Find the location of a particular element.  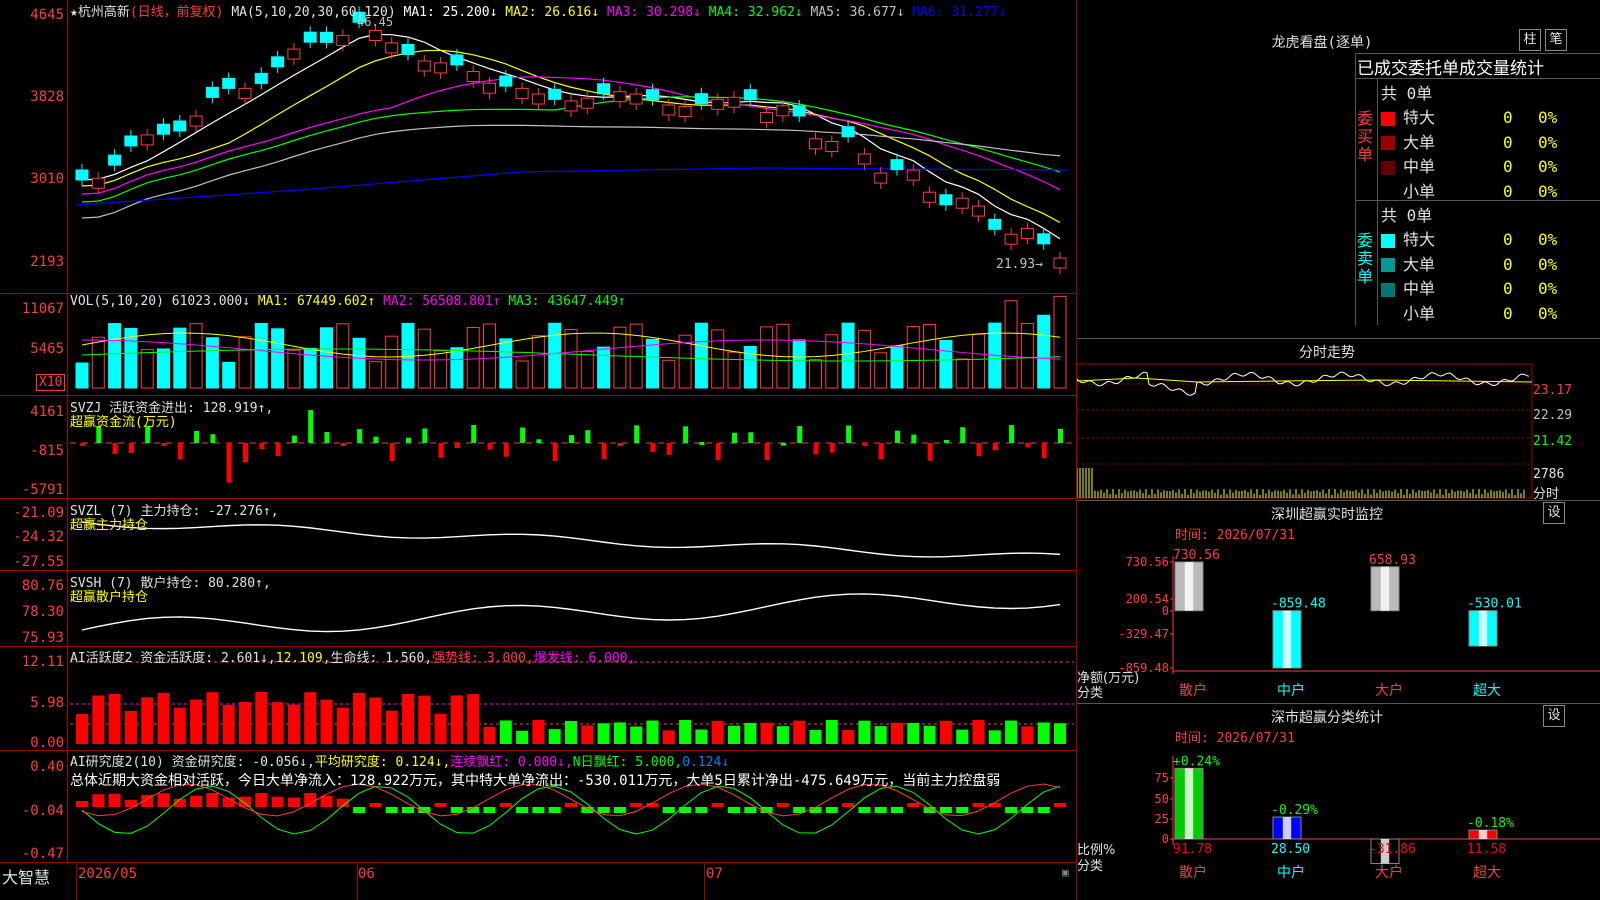

category-label: 超大 is located at coordinates (1487, 691).